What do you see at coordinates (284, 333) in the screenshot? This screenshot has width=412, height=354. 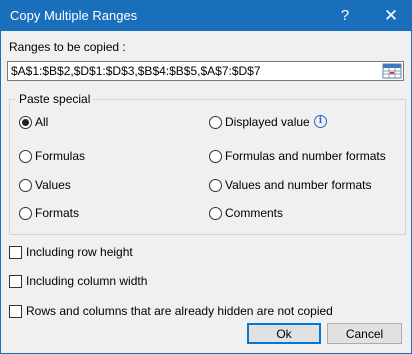 I see `ok-button: Ok` at bounding box center [284, 333].